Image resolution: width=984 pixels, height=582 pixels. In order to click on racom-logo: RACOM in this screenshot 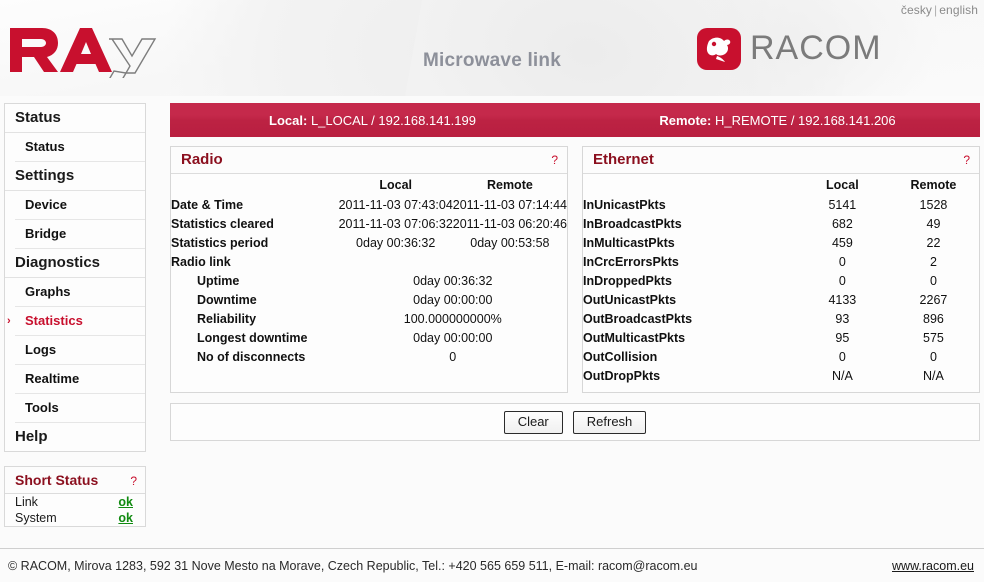, I will do `click(837, 49)`.